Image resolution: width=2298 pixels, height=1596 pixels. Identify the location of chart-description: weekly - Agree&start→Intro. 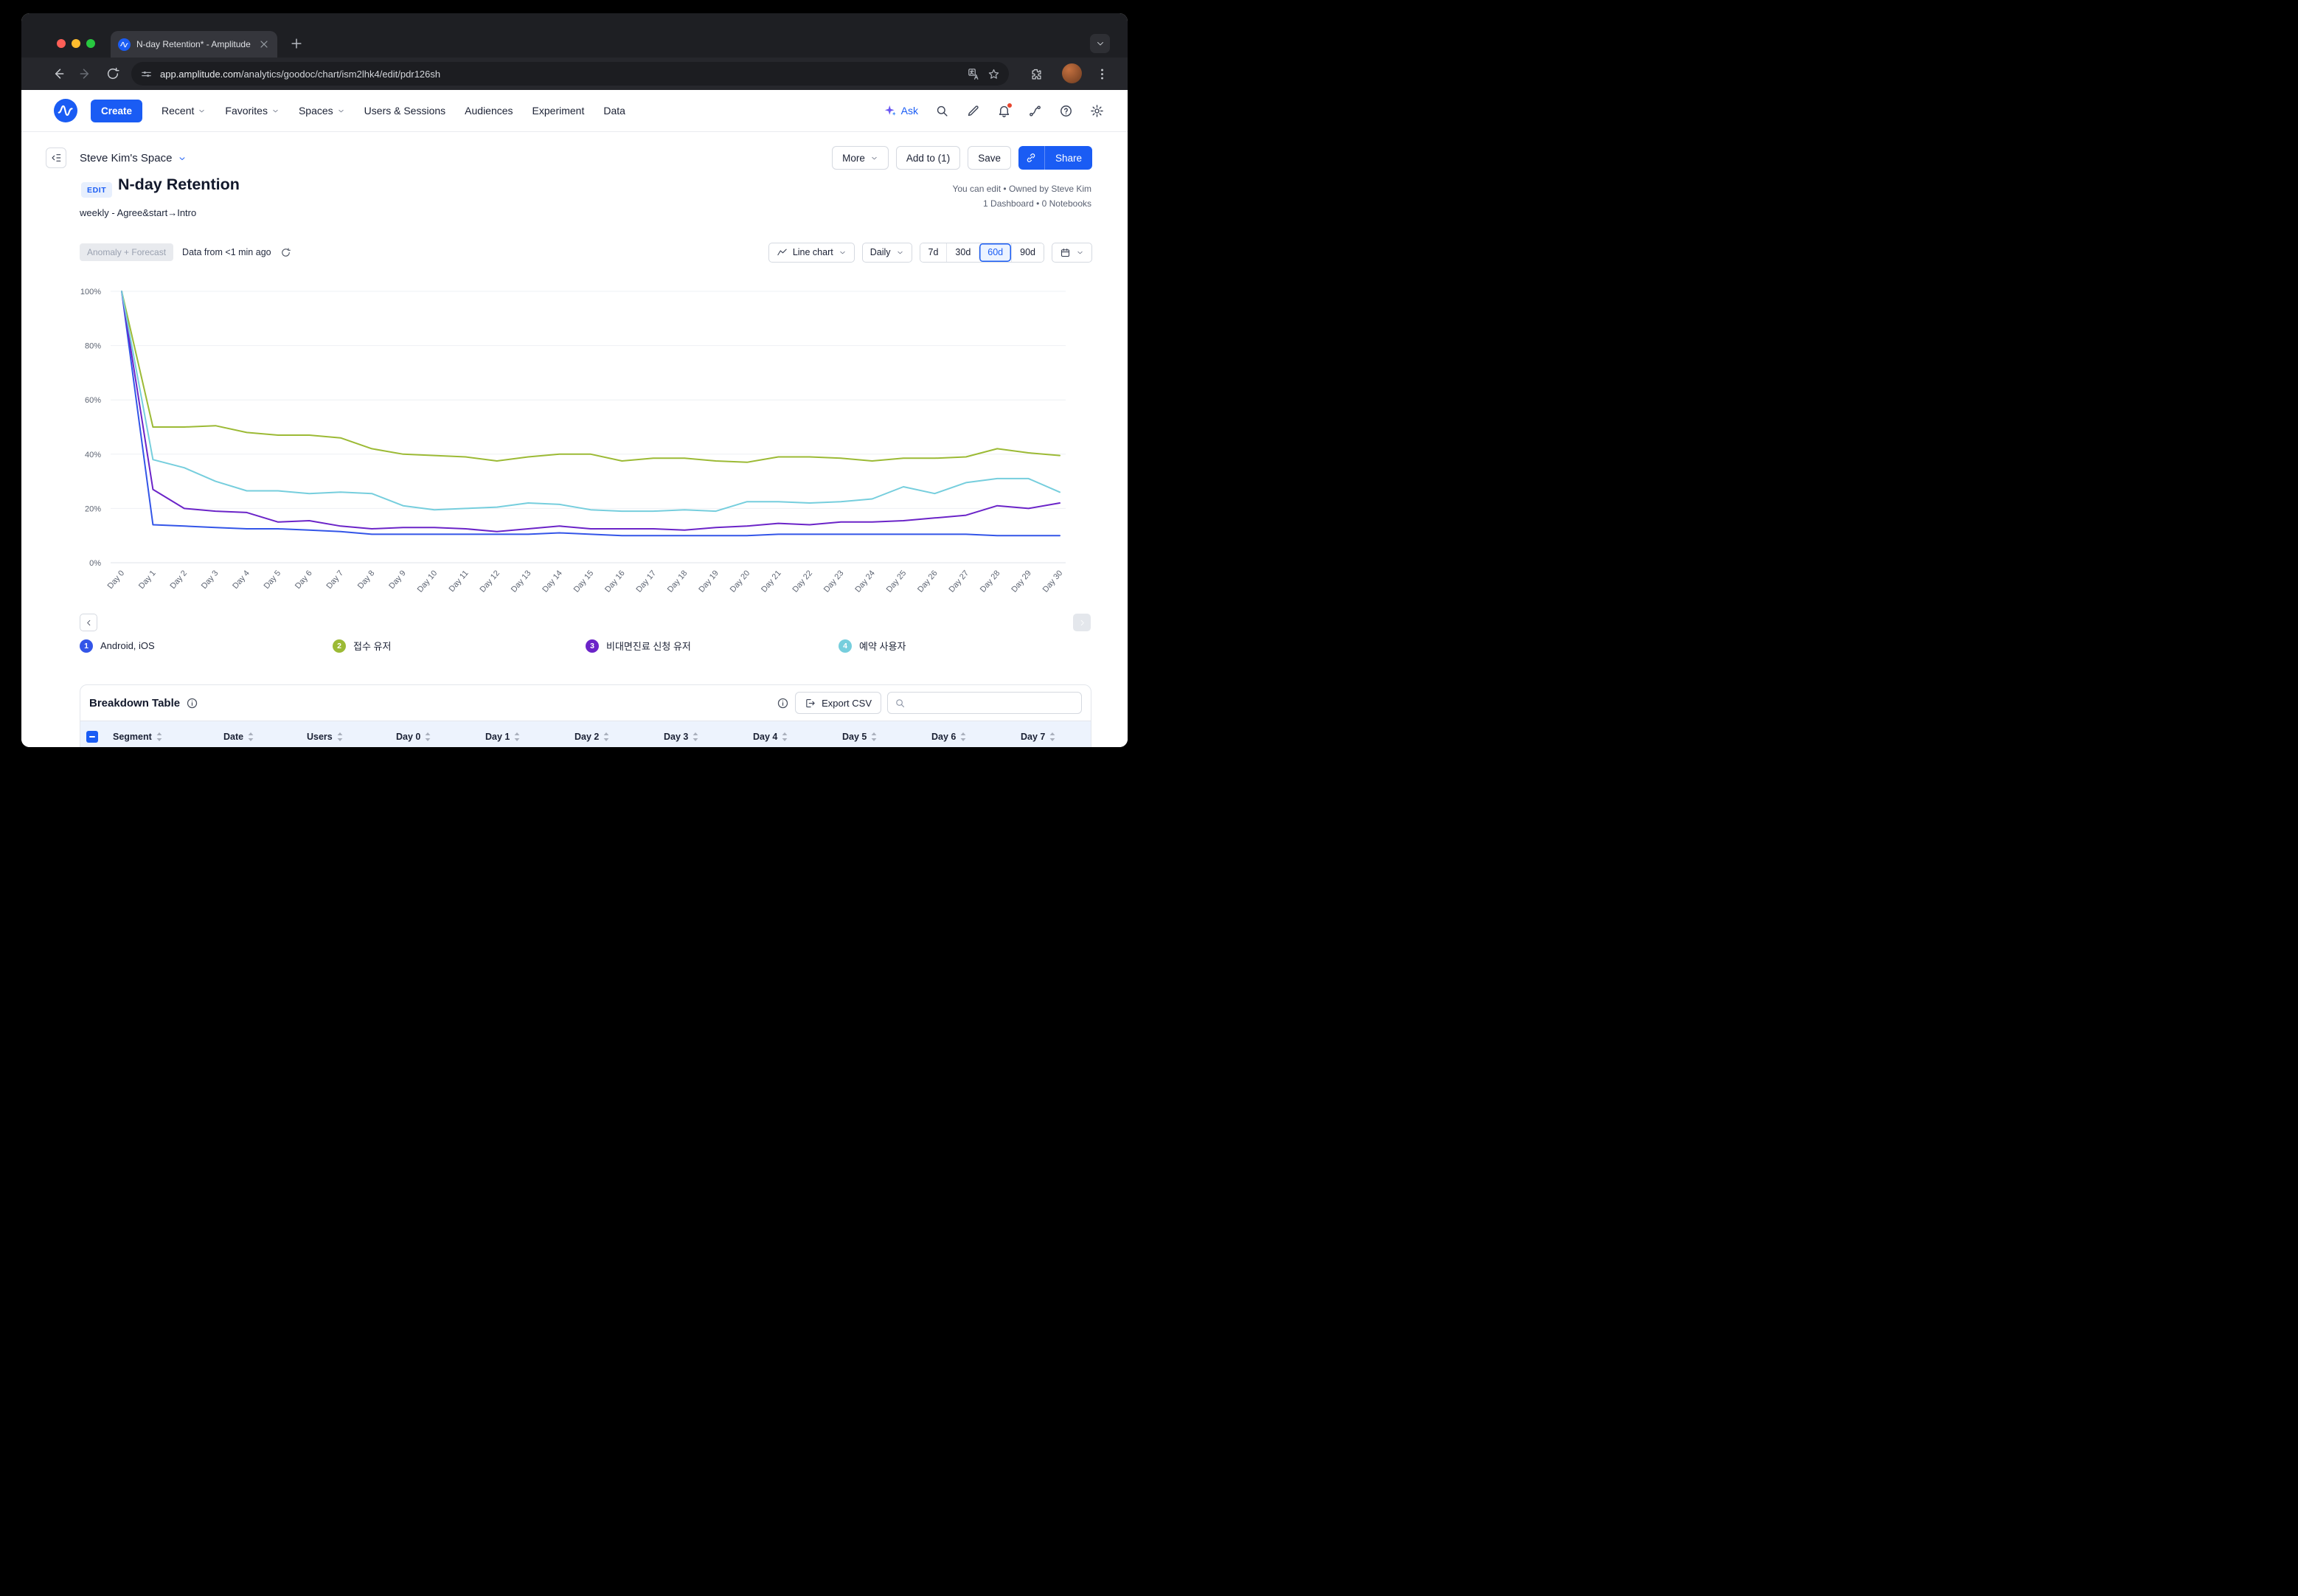
(138, 213).